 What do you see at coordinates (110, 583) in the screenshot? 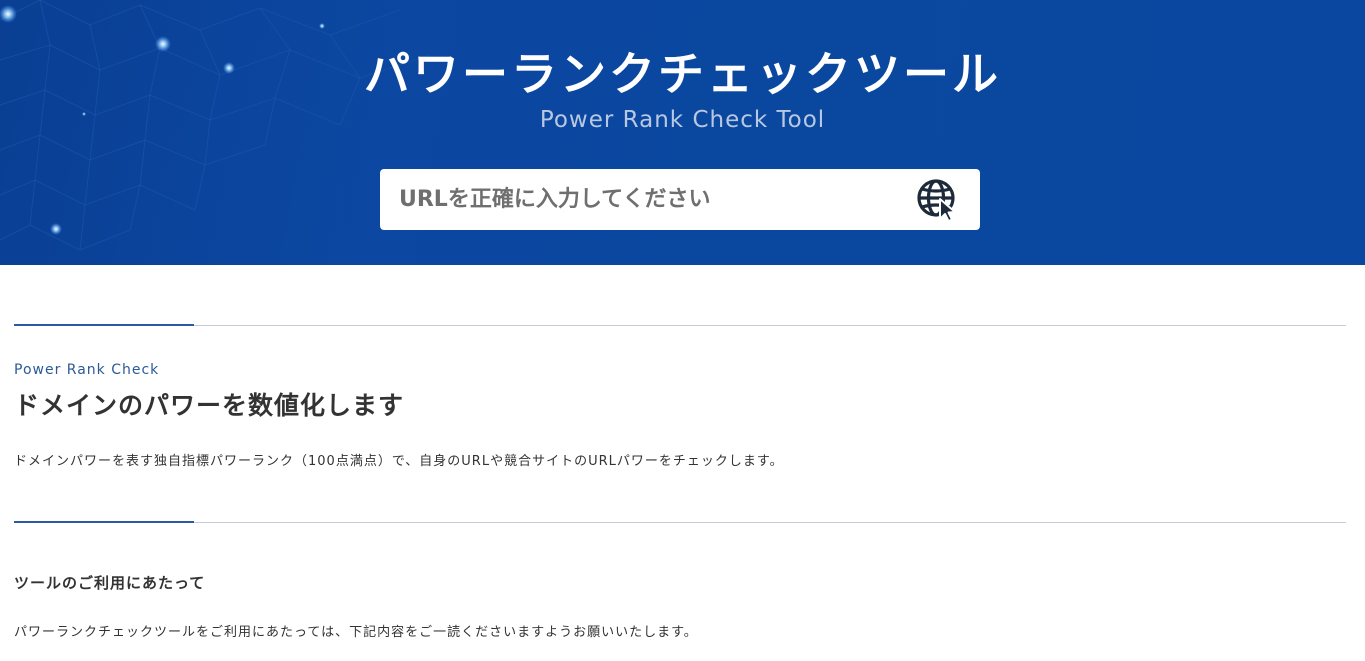
I see `usage-title: ツールのご利用にあたって` at bounding box center [110, 583].